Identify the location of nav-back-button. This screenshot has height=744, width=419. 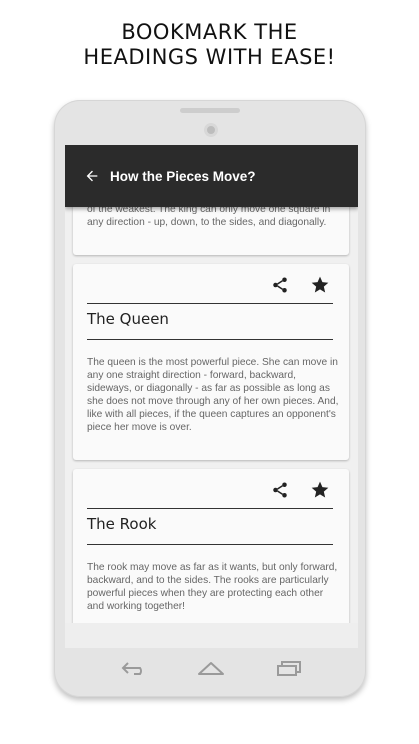
(134, 668).